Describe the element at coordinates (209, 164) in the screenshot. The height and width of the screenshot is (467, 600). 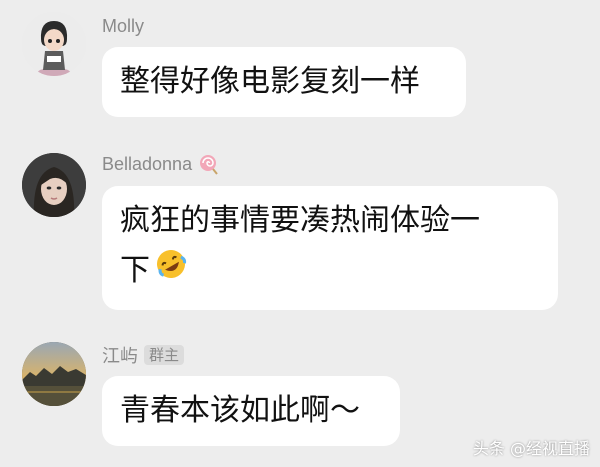
I see `lollipop-icon` at that location.